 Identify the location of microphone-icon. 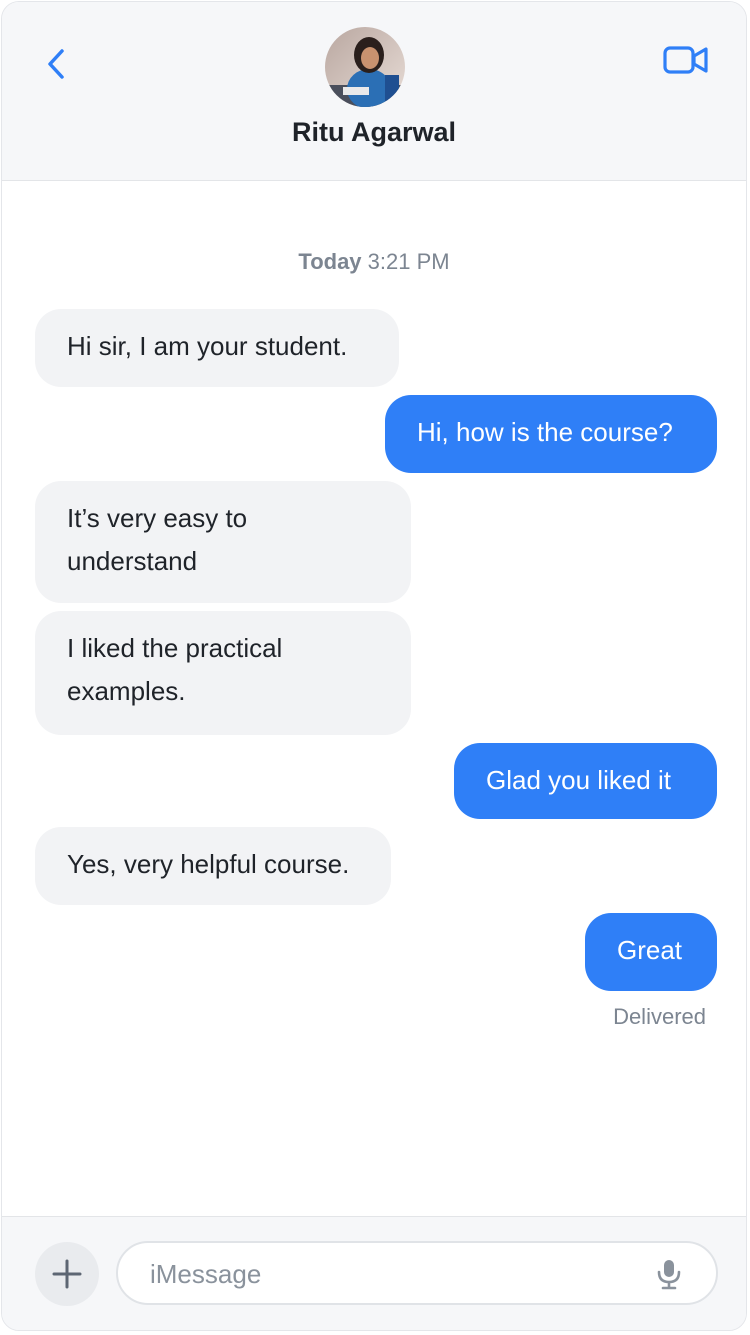
(669, 1275).